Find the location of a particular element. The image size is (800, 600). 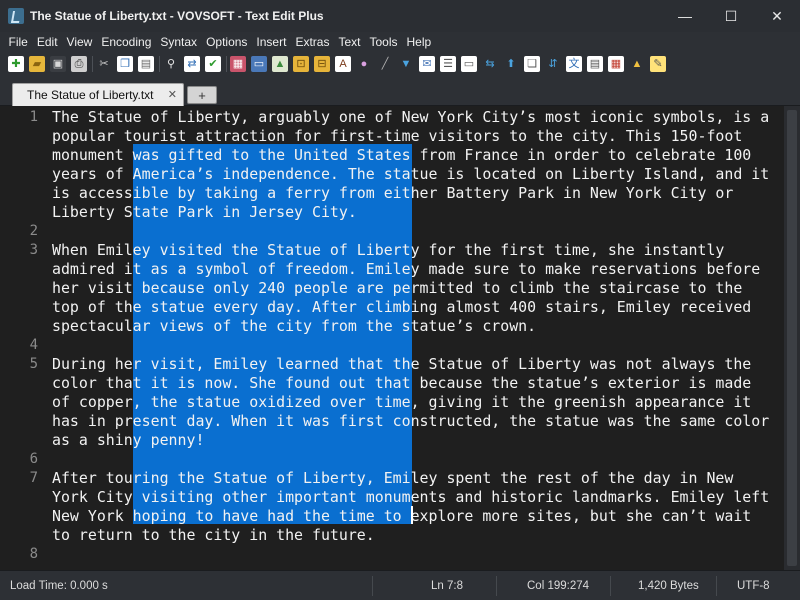

menu-help: Help is located at coordinates (419, 42).